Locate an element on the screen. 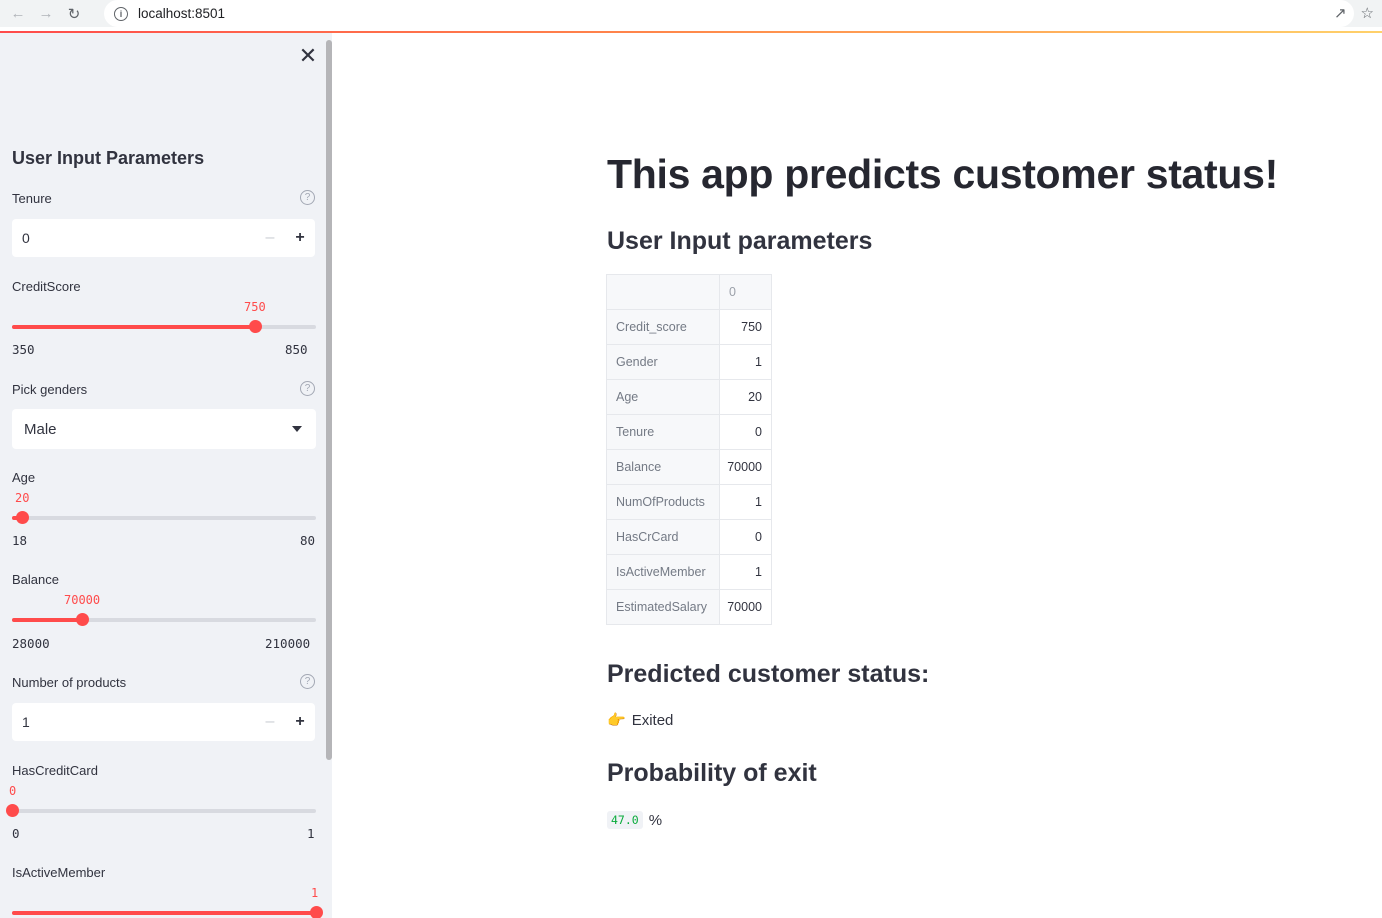  row-header: HasCrCard is located at coordinates (663, 537).